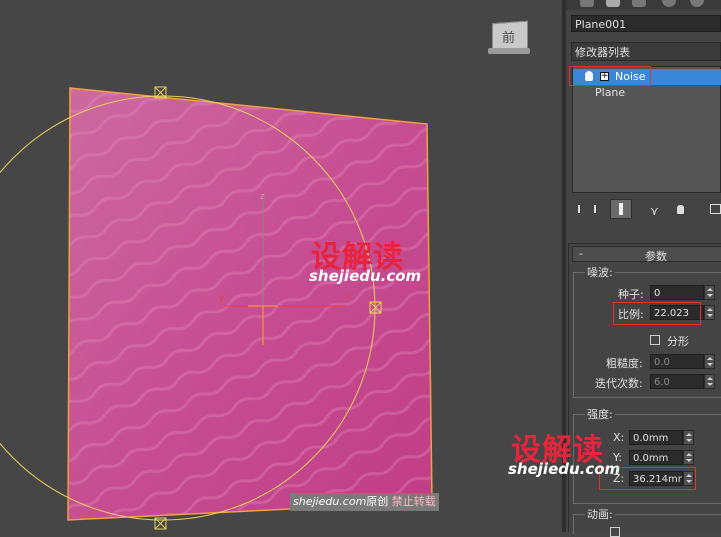 The height and width of the screenshot is (537, 721). What do you see at coordinates (697, 3) in the screenshot?
I see `display-tab-icon` at bounding box center [697, 3].